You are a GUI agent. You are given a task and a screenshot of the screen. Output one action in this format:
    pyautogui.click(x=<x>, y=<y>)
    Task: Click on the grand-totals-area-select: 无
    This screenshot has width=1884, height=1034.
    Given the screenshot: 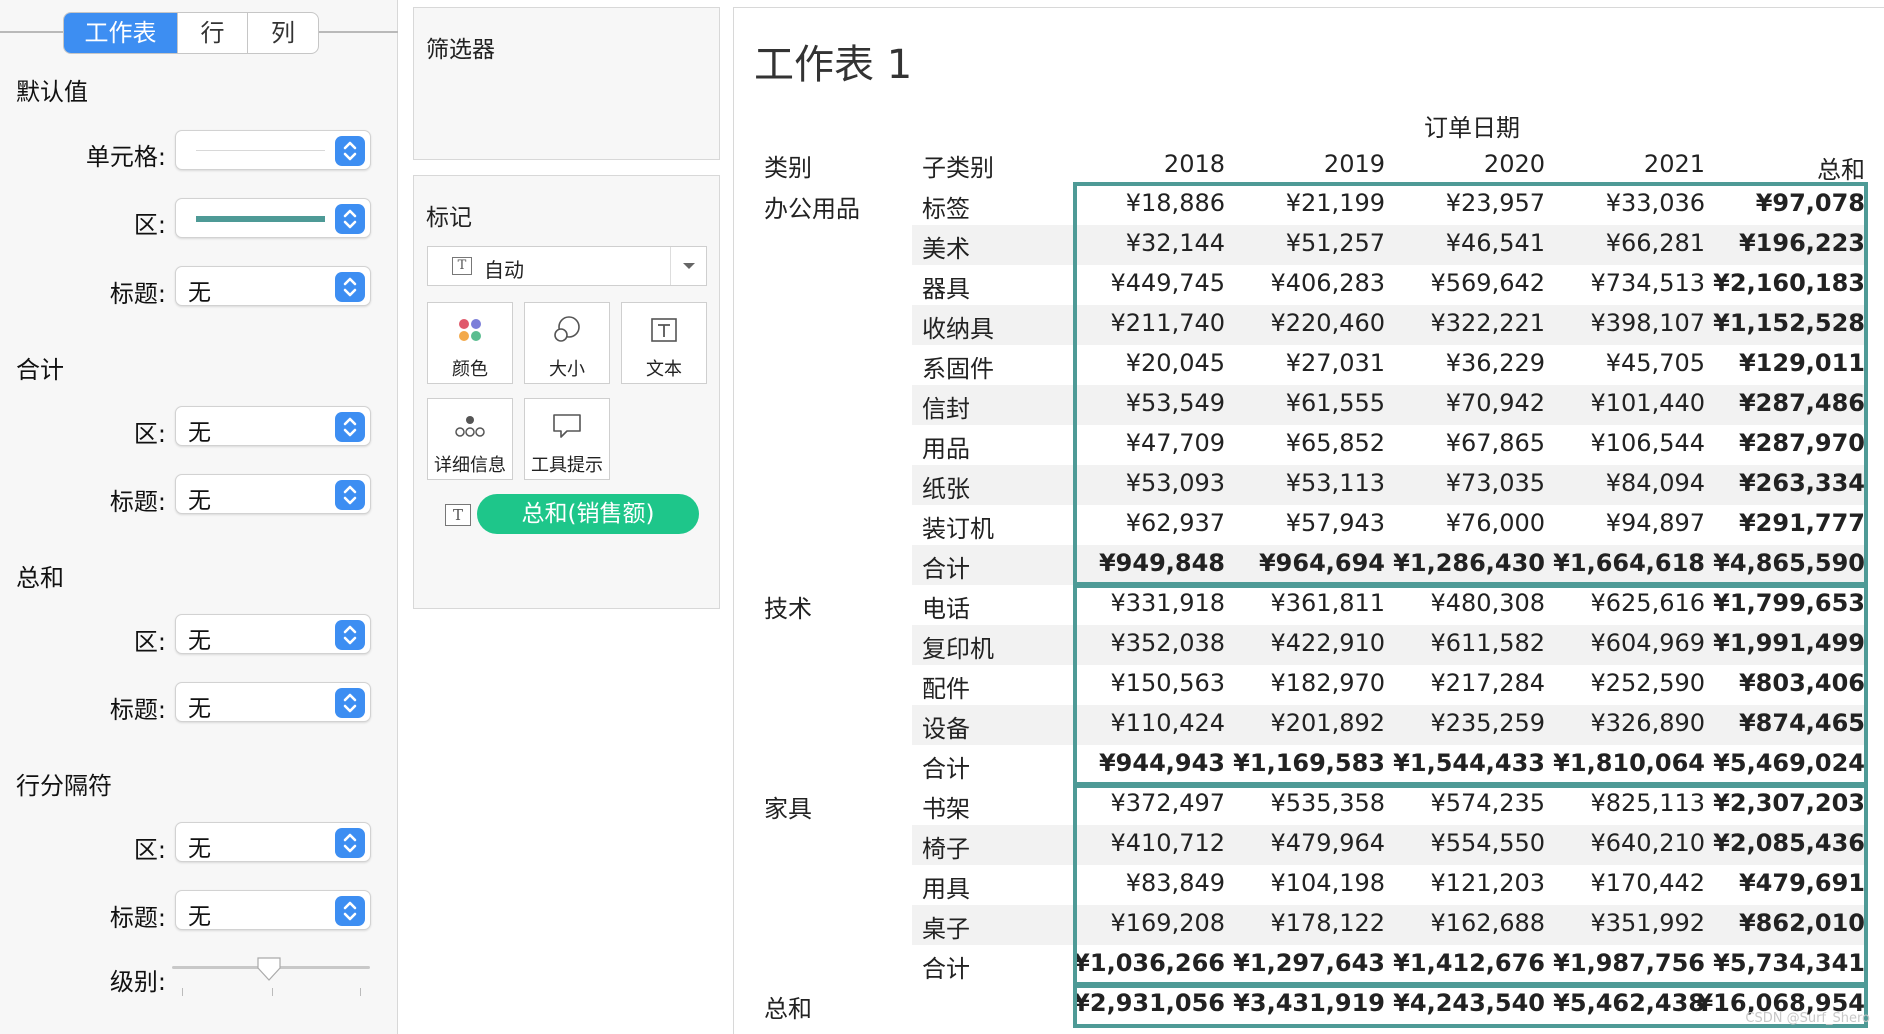 What is the action you would take?
    pyautogui.click(x=273, y=634)
    